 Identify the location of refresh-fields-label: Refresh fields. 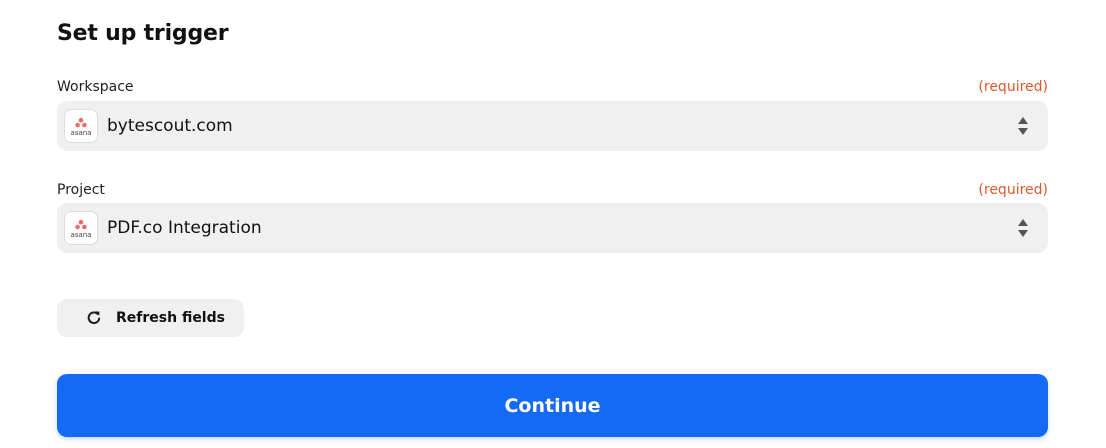
(170, 318).